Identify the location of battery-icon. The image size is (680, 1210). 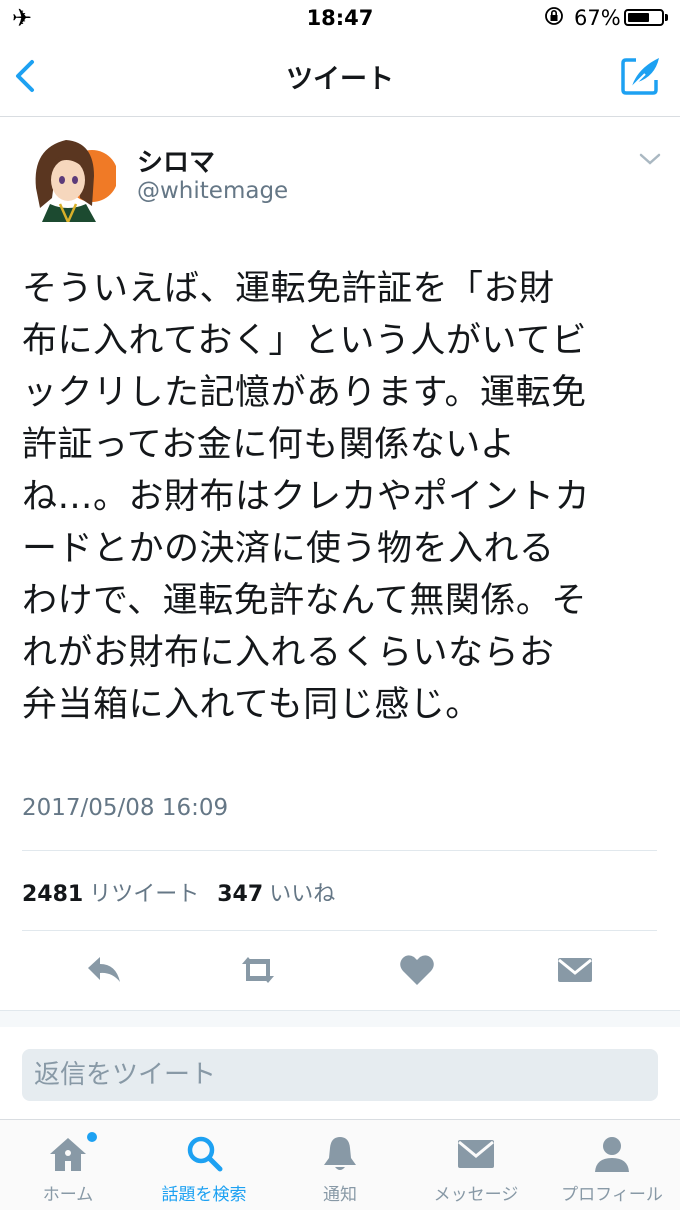
(644, 17).